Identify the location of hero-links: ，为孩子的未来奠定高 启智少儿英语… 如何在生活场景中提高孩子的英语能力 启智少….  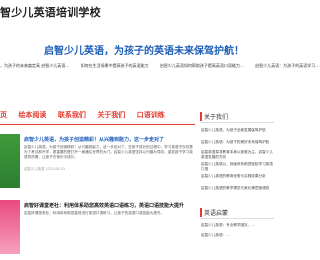
(160, 66).